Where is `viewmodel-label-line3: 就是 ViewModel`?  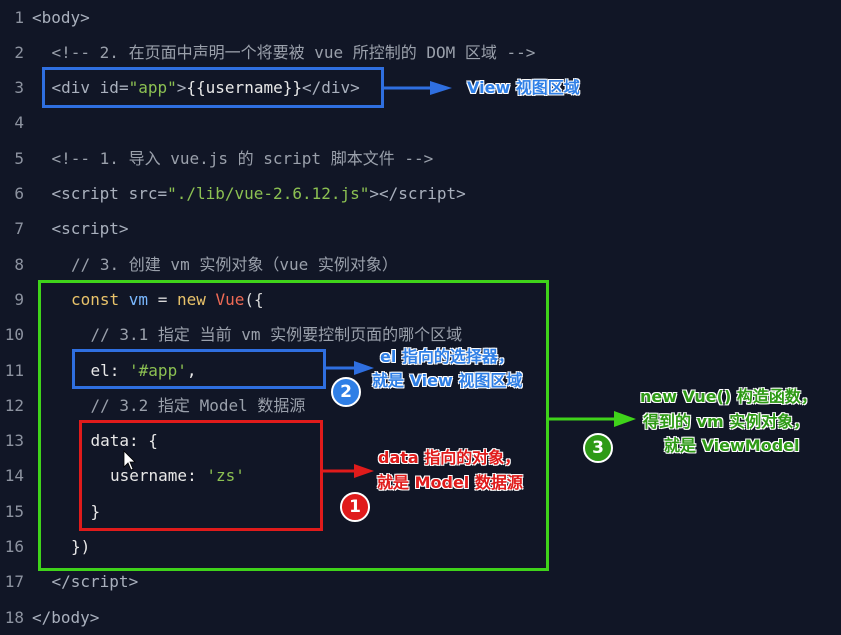 viewmodel-label-line3: 就是 ViewModel is located at coordinates (732, 445).